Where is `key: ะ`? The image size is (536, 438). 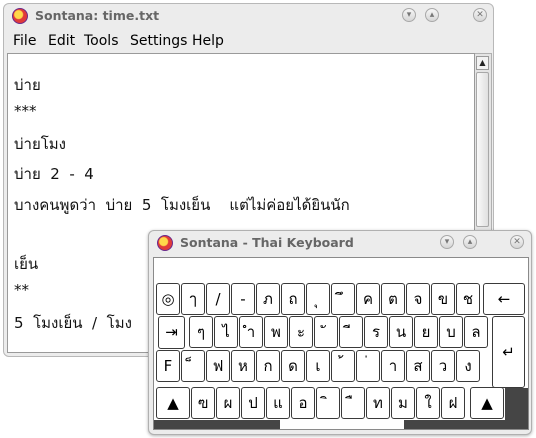 key: ะ is located at coordinates (301, 332).